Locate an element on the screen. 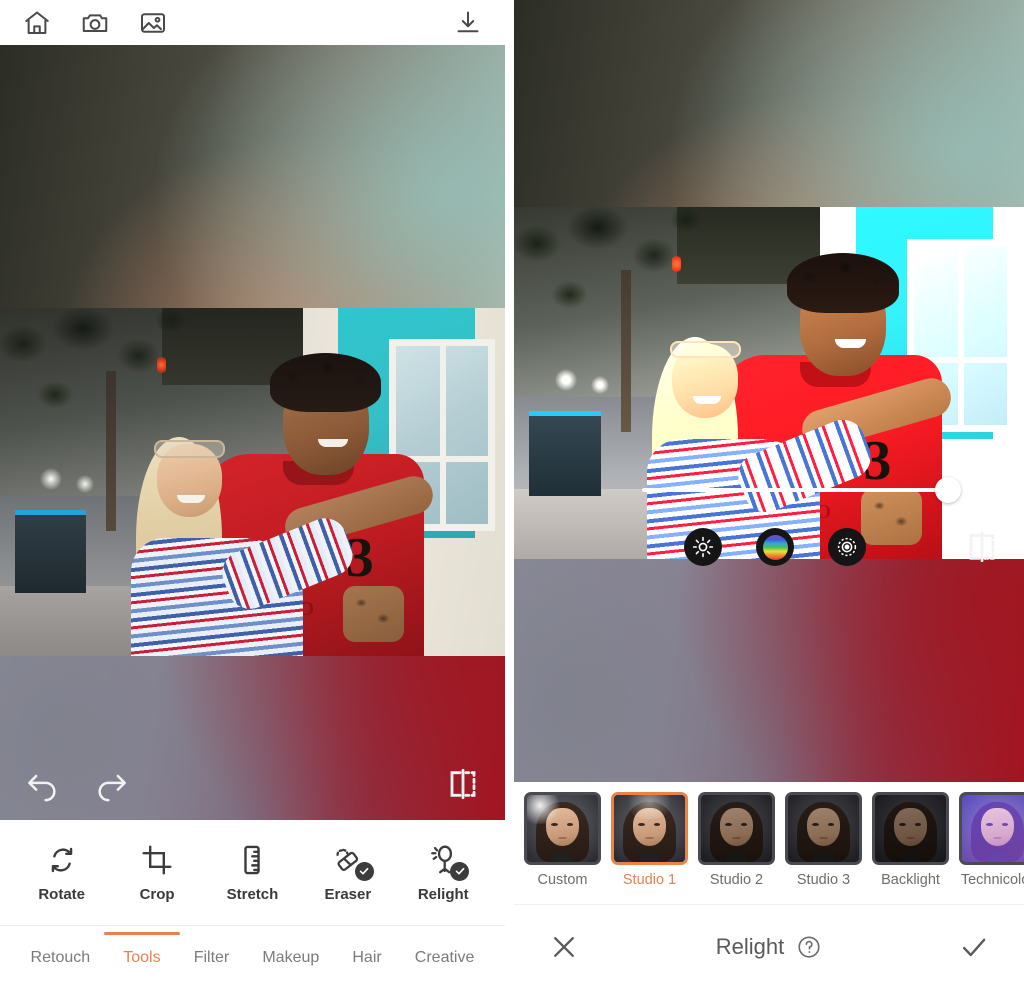 This screenshot has width=1024, height=989. tool-stretch: Stretch is located at coordinates (252, 873).